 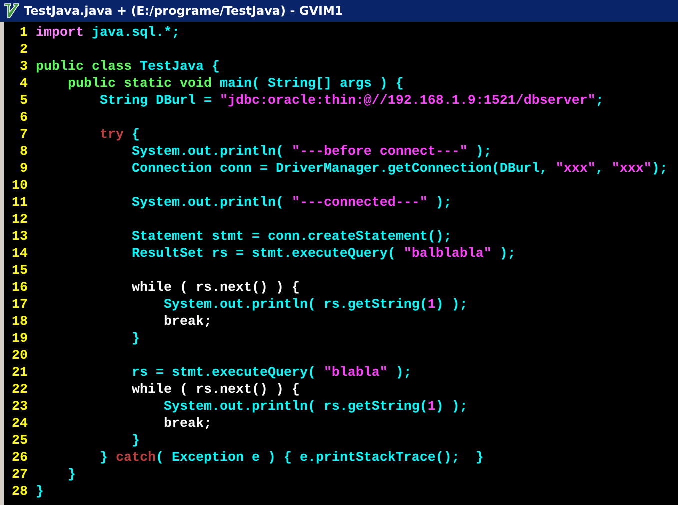 I want to click on code-text: String DBurl =, so click(x=155, y=101).